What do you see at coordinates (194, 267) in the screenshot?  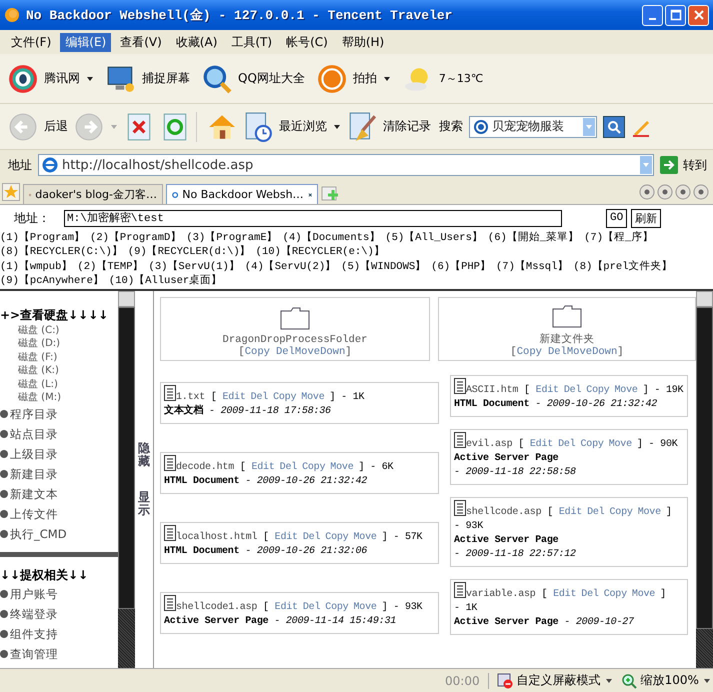 I see `folder-link: (3)【ServU(1)】` at bounding box center [194, 267].